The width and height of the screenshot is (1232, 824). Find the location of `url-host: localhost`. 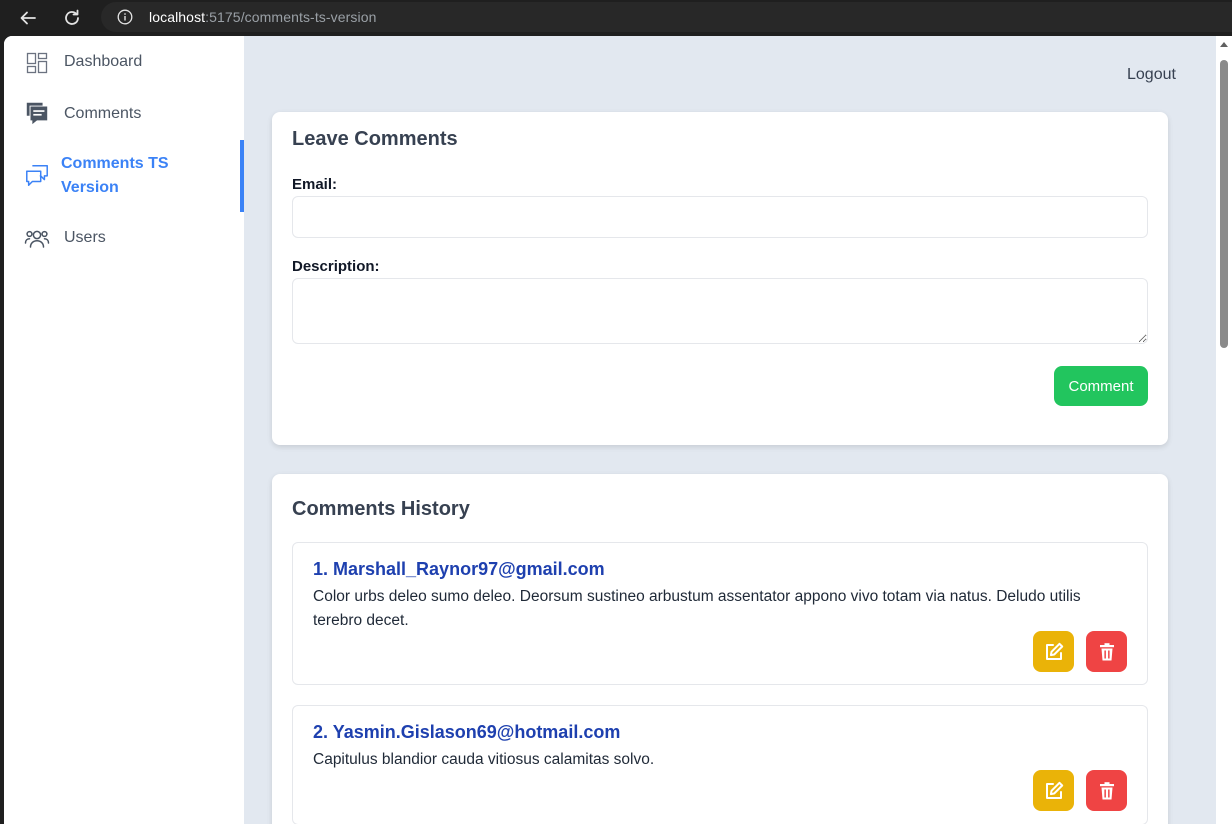

url-host: localhost is located at coordinates (177, 17).